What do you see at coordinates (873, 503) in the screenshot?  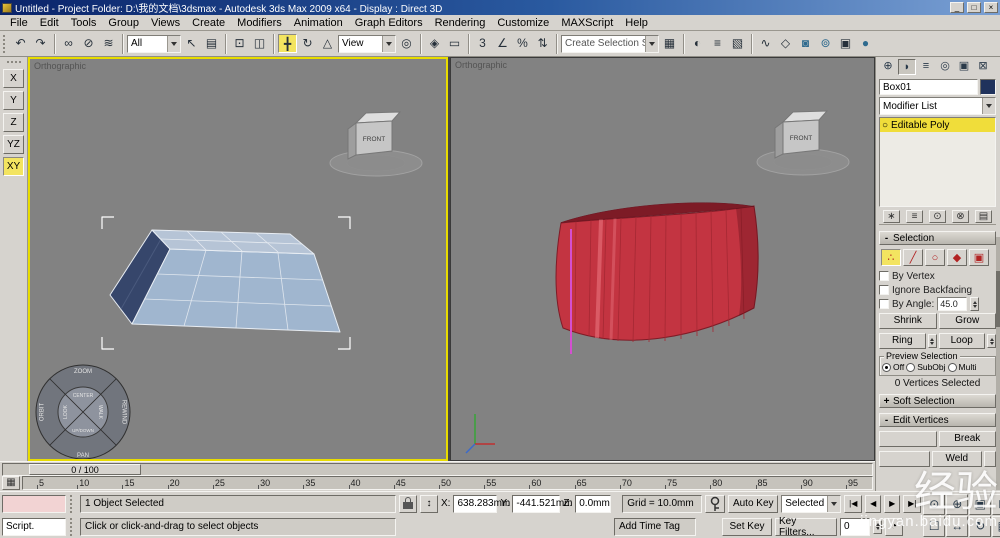 I see `previous-frame-button: ◀` at bounding box center [873, 503].